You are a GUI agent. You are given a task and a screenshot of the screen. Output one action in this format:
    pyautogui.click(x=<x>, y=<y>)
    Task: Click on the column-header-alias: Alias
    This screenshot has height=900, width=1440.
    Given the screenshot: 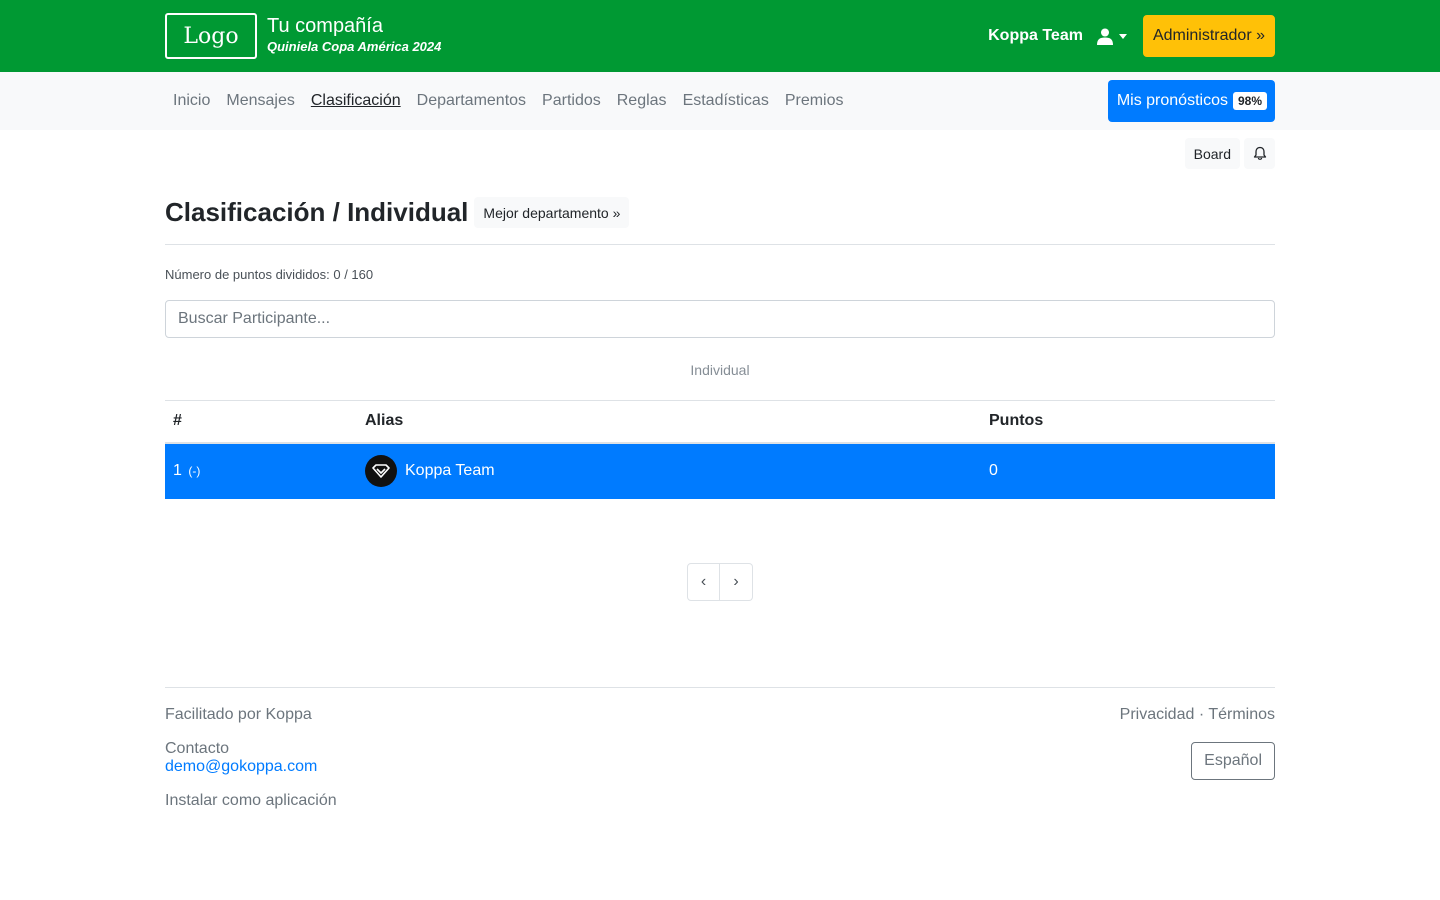 What is the action you would take?
    pyautogui.click(x=669, y=422)
    